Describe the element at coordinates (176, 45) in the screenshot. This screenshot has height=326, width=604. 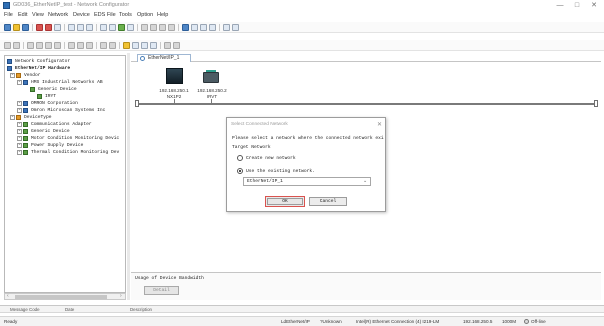
I see `help-icon` at that location.